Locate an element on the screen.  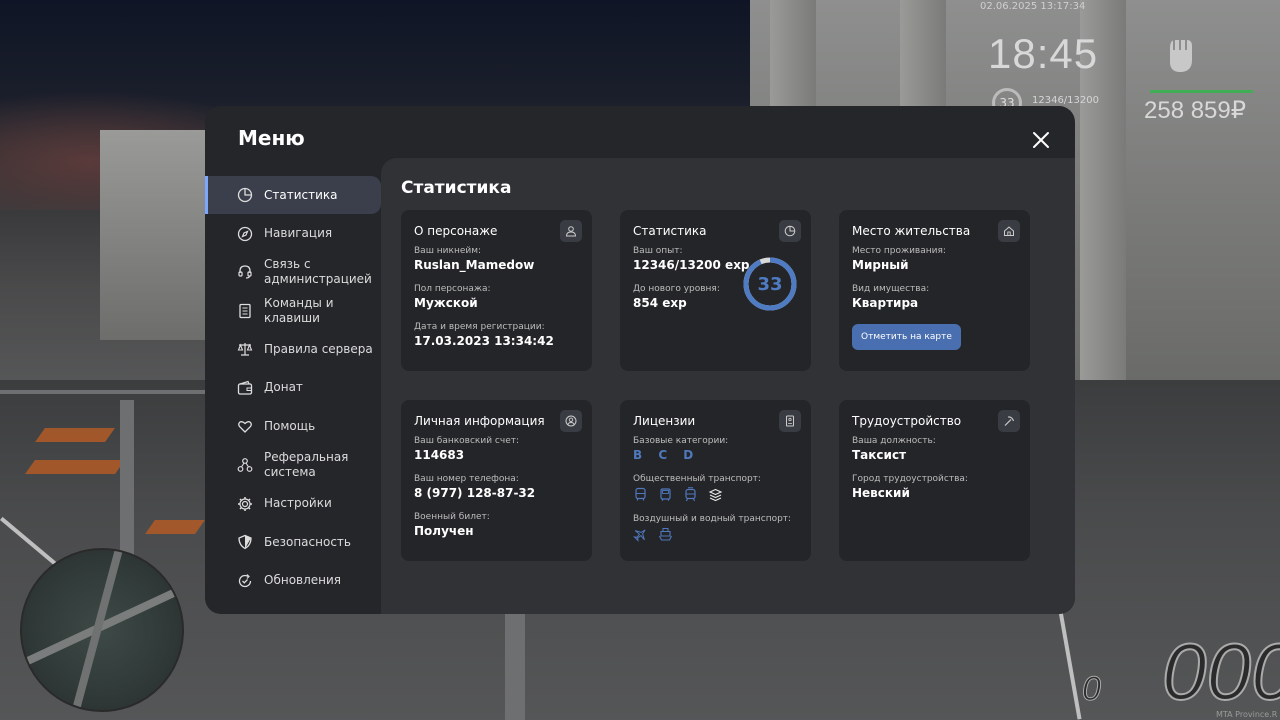
city-value: Невский is located at coordinates (881, 493).